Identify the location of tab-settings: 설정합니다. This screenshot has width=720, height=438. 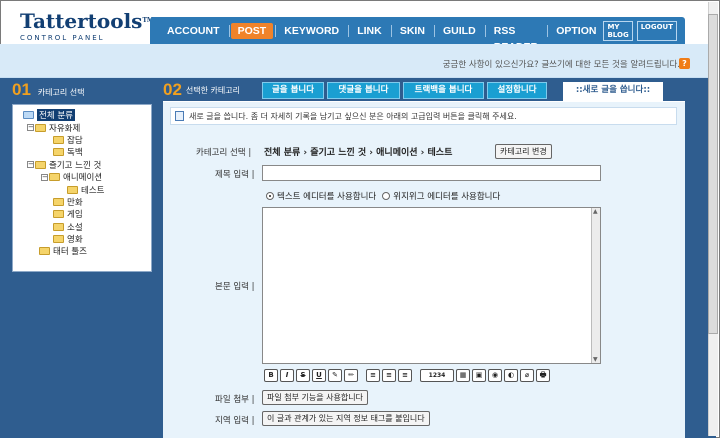
(517, 90).